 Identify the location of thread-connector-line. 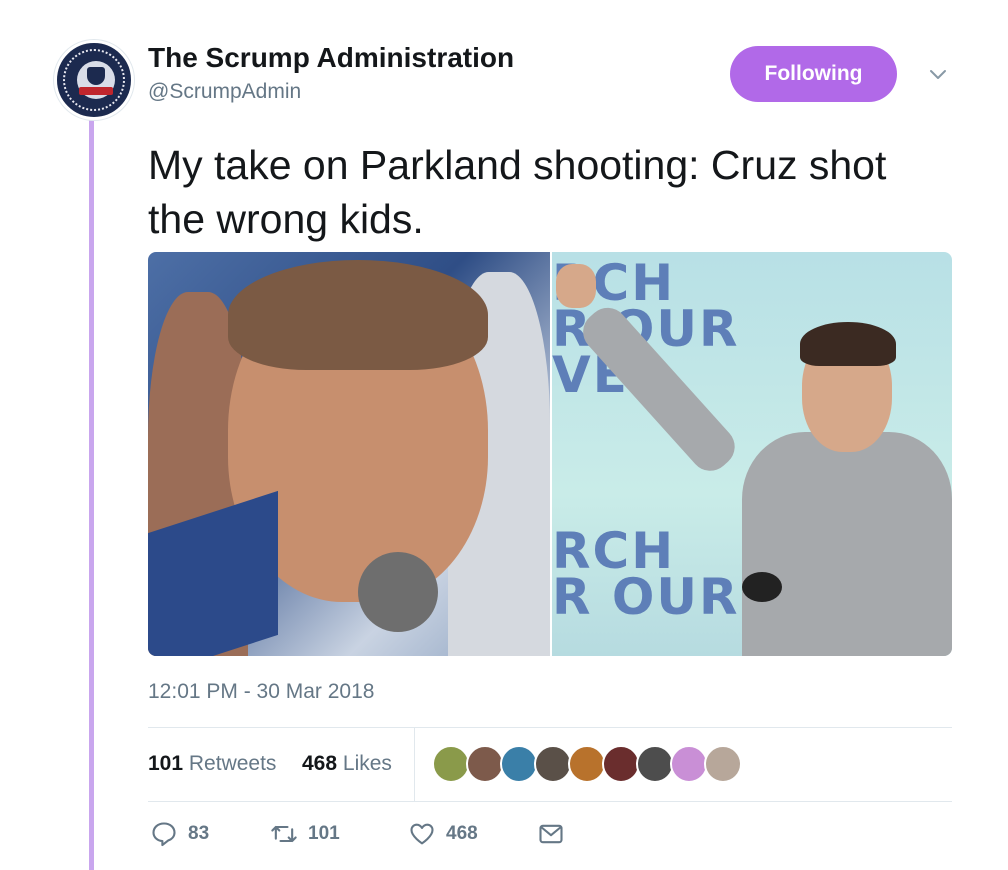
(91, 494).